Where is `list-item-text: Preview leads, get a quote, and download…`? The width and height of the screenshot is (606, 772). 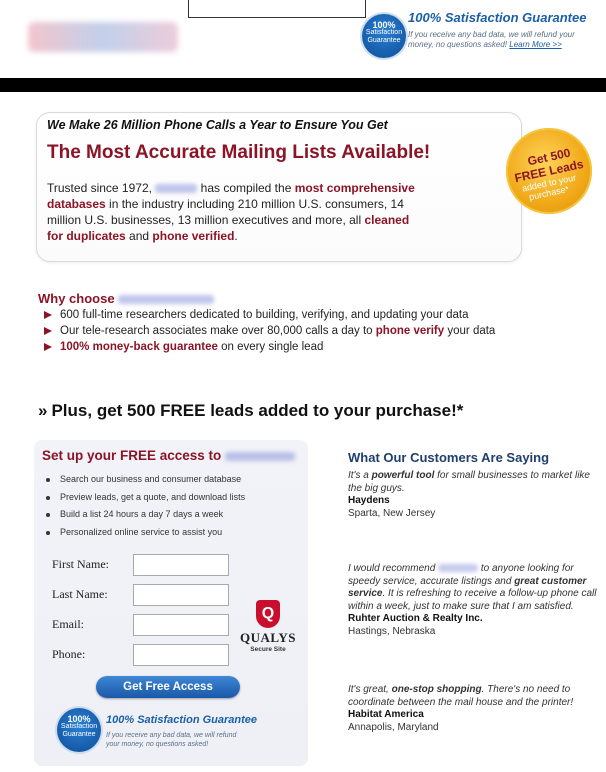
list-item-text: Preview leads, get a quote, and download… is located at coordinates (153, 496).